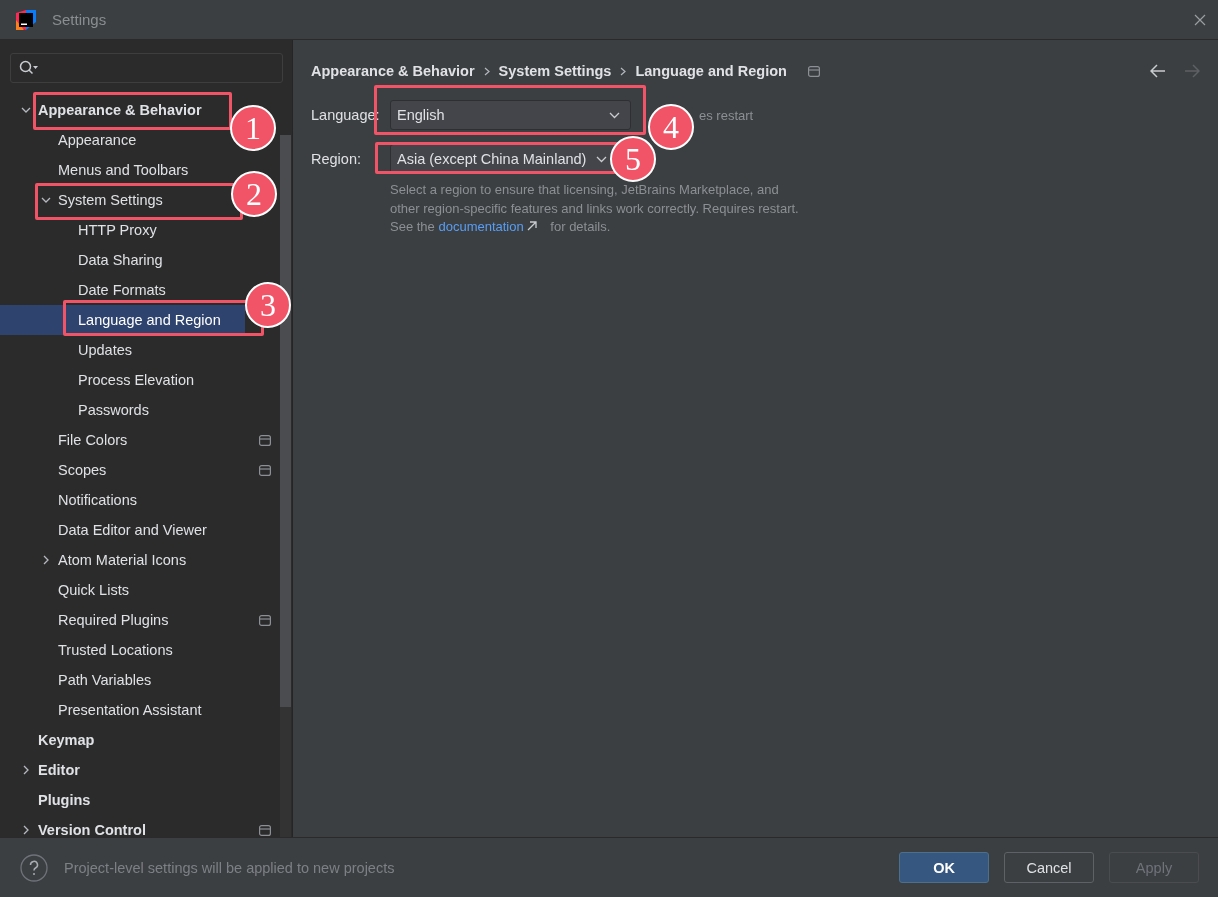 The image size is (1218, 897). I want to click on step-number-badge: 4, so click(671, 127).